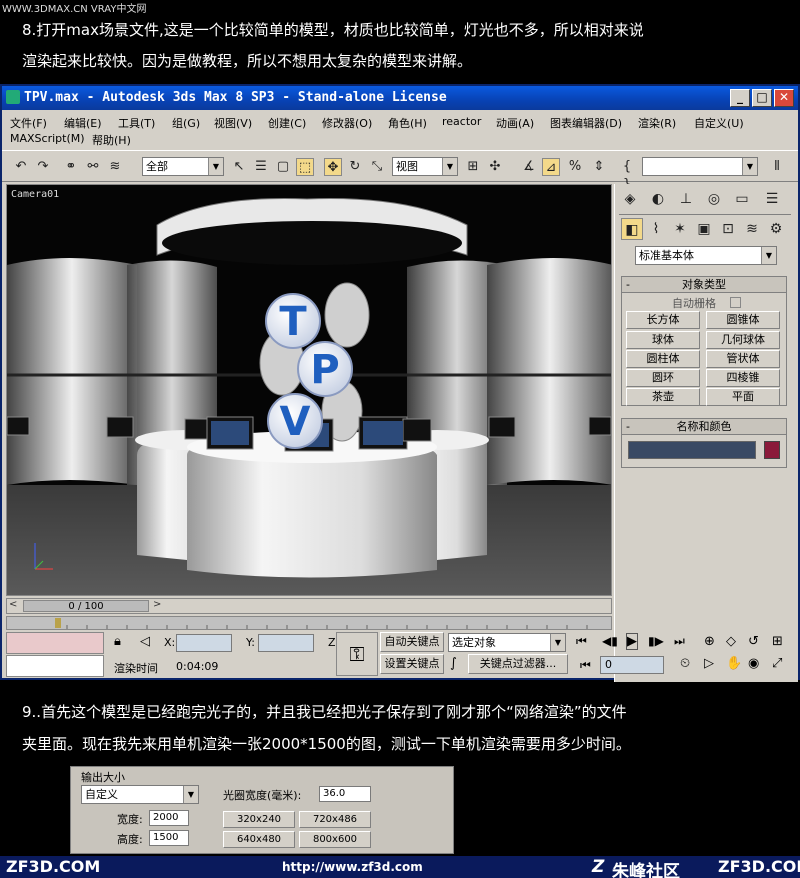  Describe the element at coordinates (140, 794) in the screenshot. I see `output-preset-dropdown: 自定义 ▼` at that location.